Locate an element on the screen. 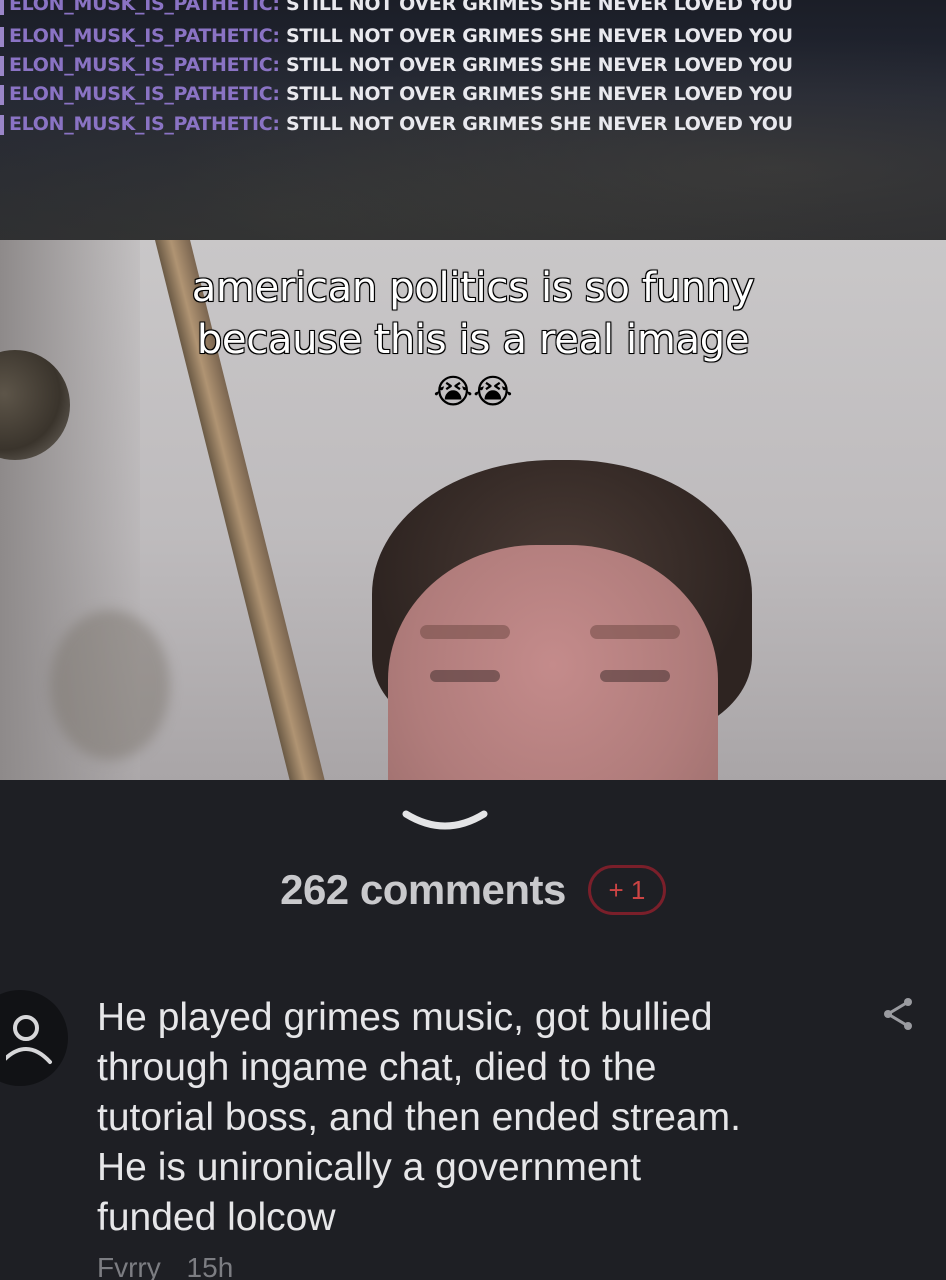  crying-emoji: 😭😭 is located at coordinates (473, 392).